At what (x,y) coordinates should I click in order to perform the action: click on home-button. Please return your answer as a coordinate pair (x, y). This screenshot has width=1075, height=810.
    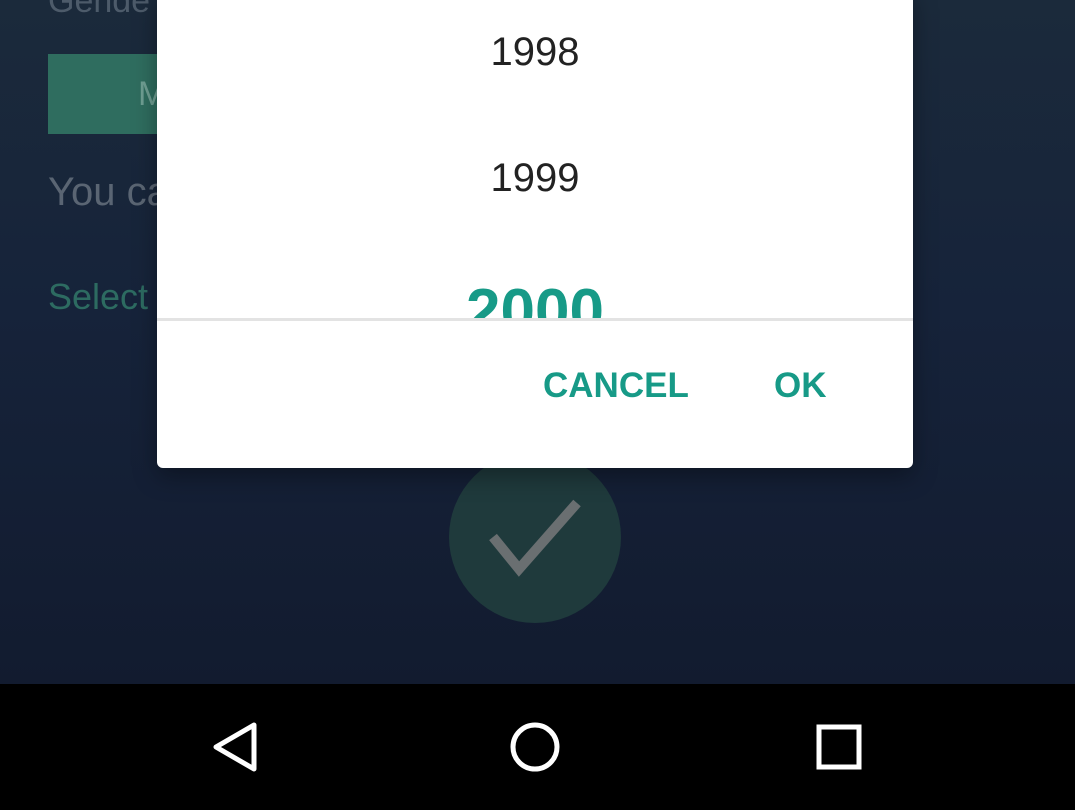
    Looking at the image, I should click on (535, 747).